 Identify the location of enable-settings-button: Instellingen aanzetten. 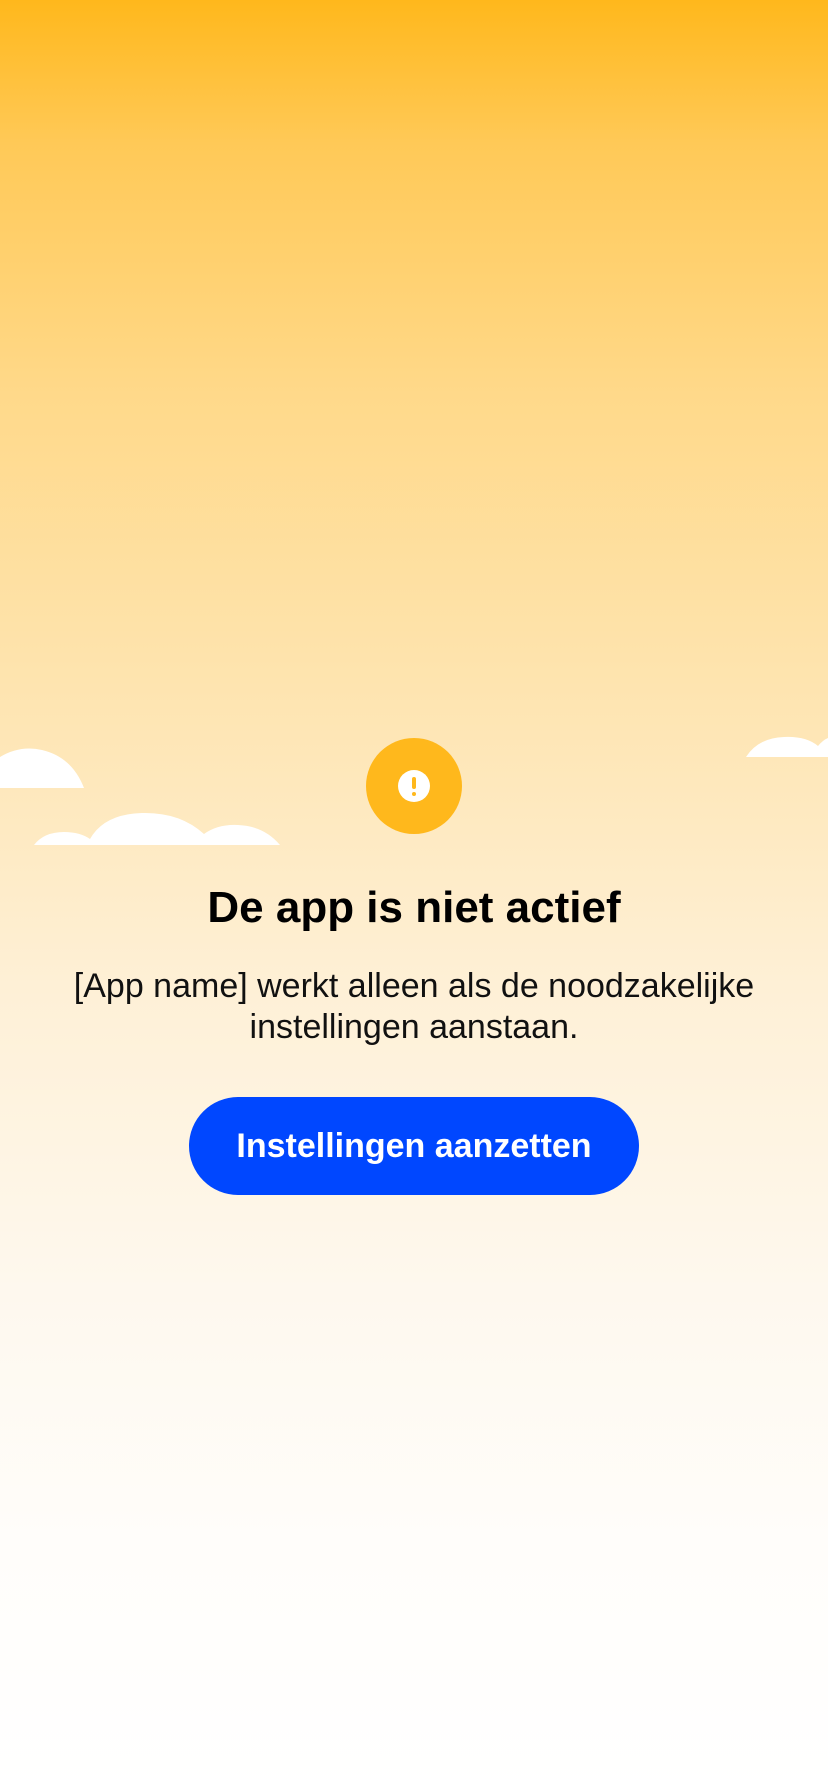
(414, 1146).